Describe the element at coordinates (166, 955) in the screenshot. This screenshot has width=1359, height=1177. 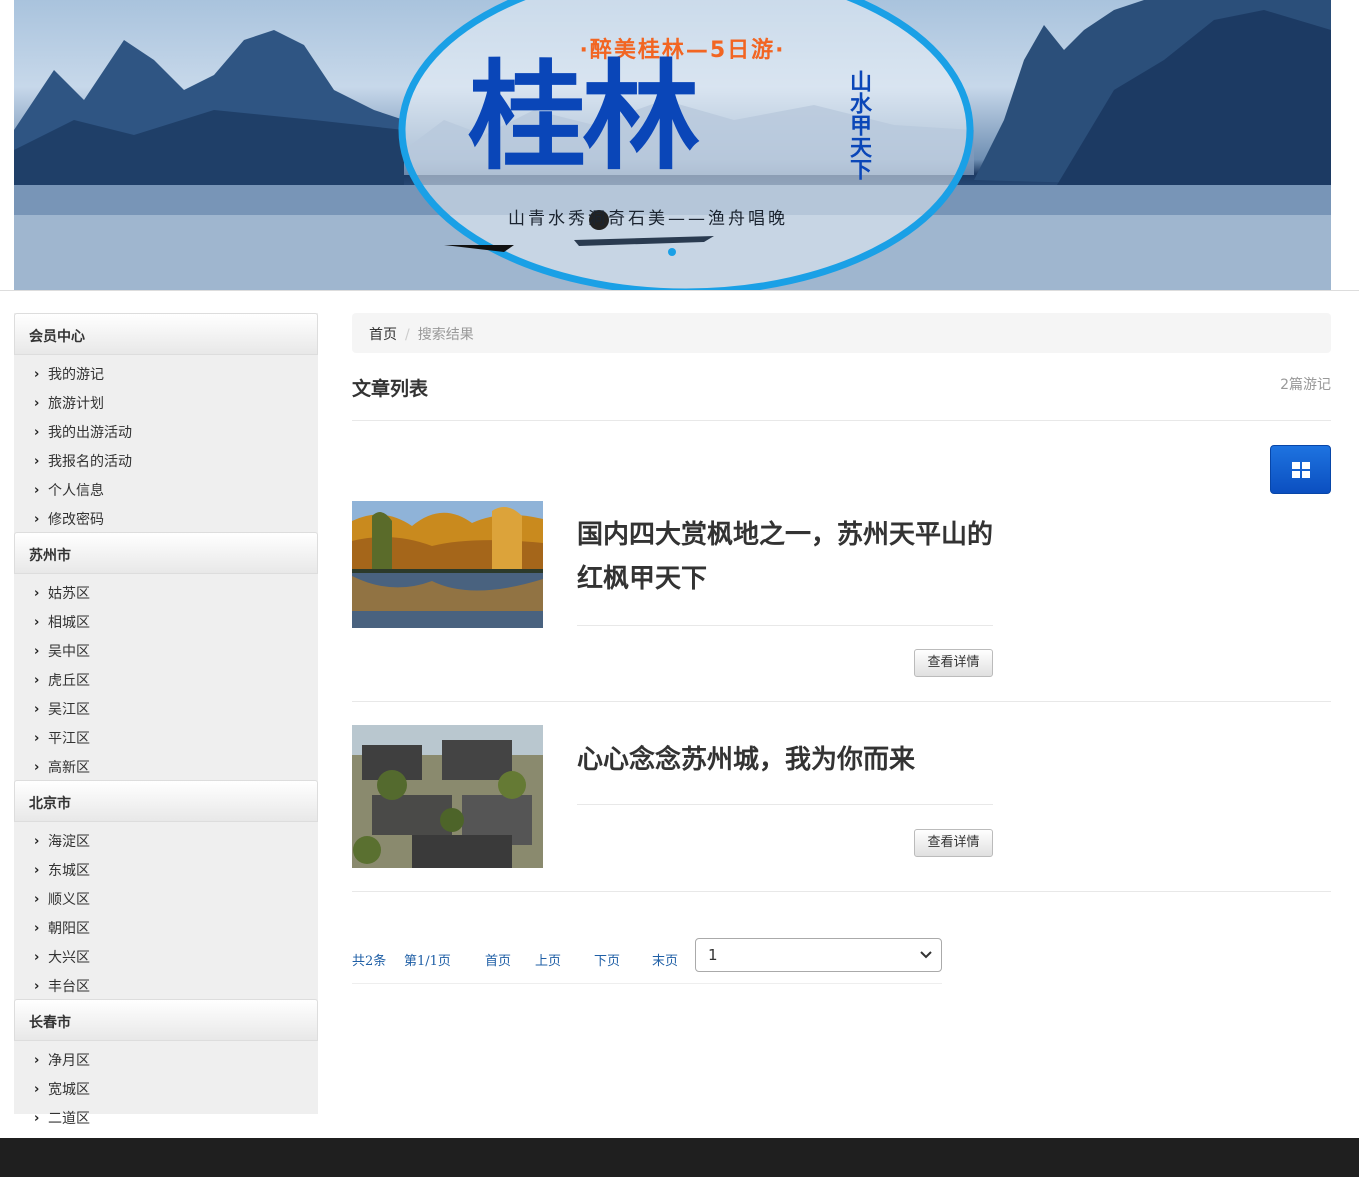
I see `sidebar-item: › 大兴区` at that location.